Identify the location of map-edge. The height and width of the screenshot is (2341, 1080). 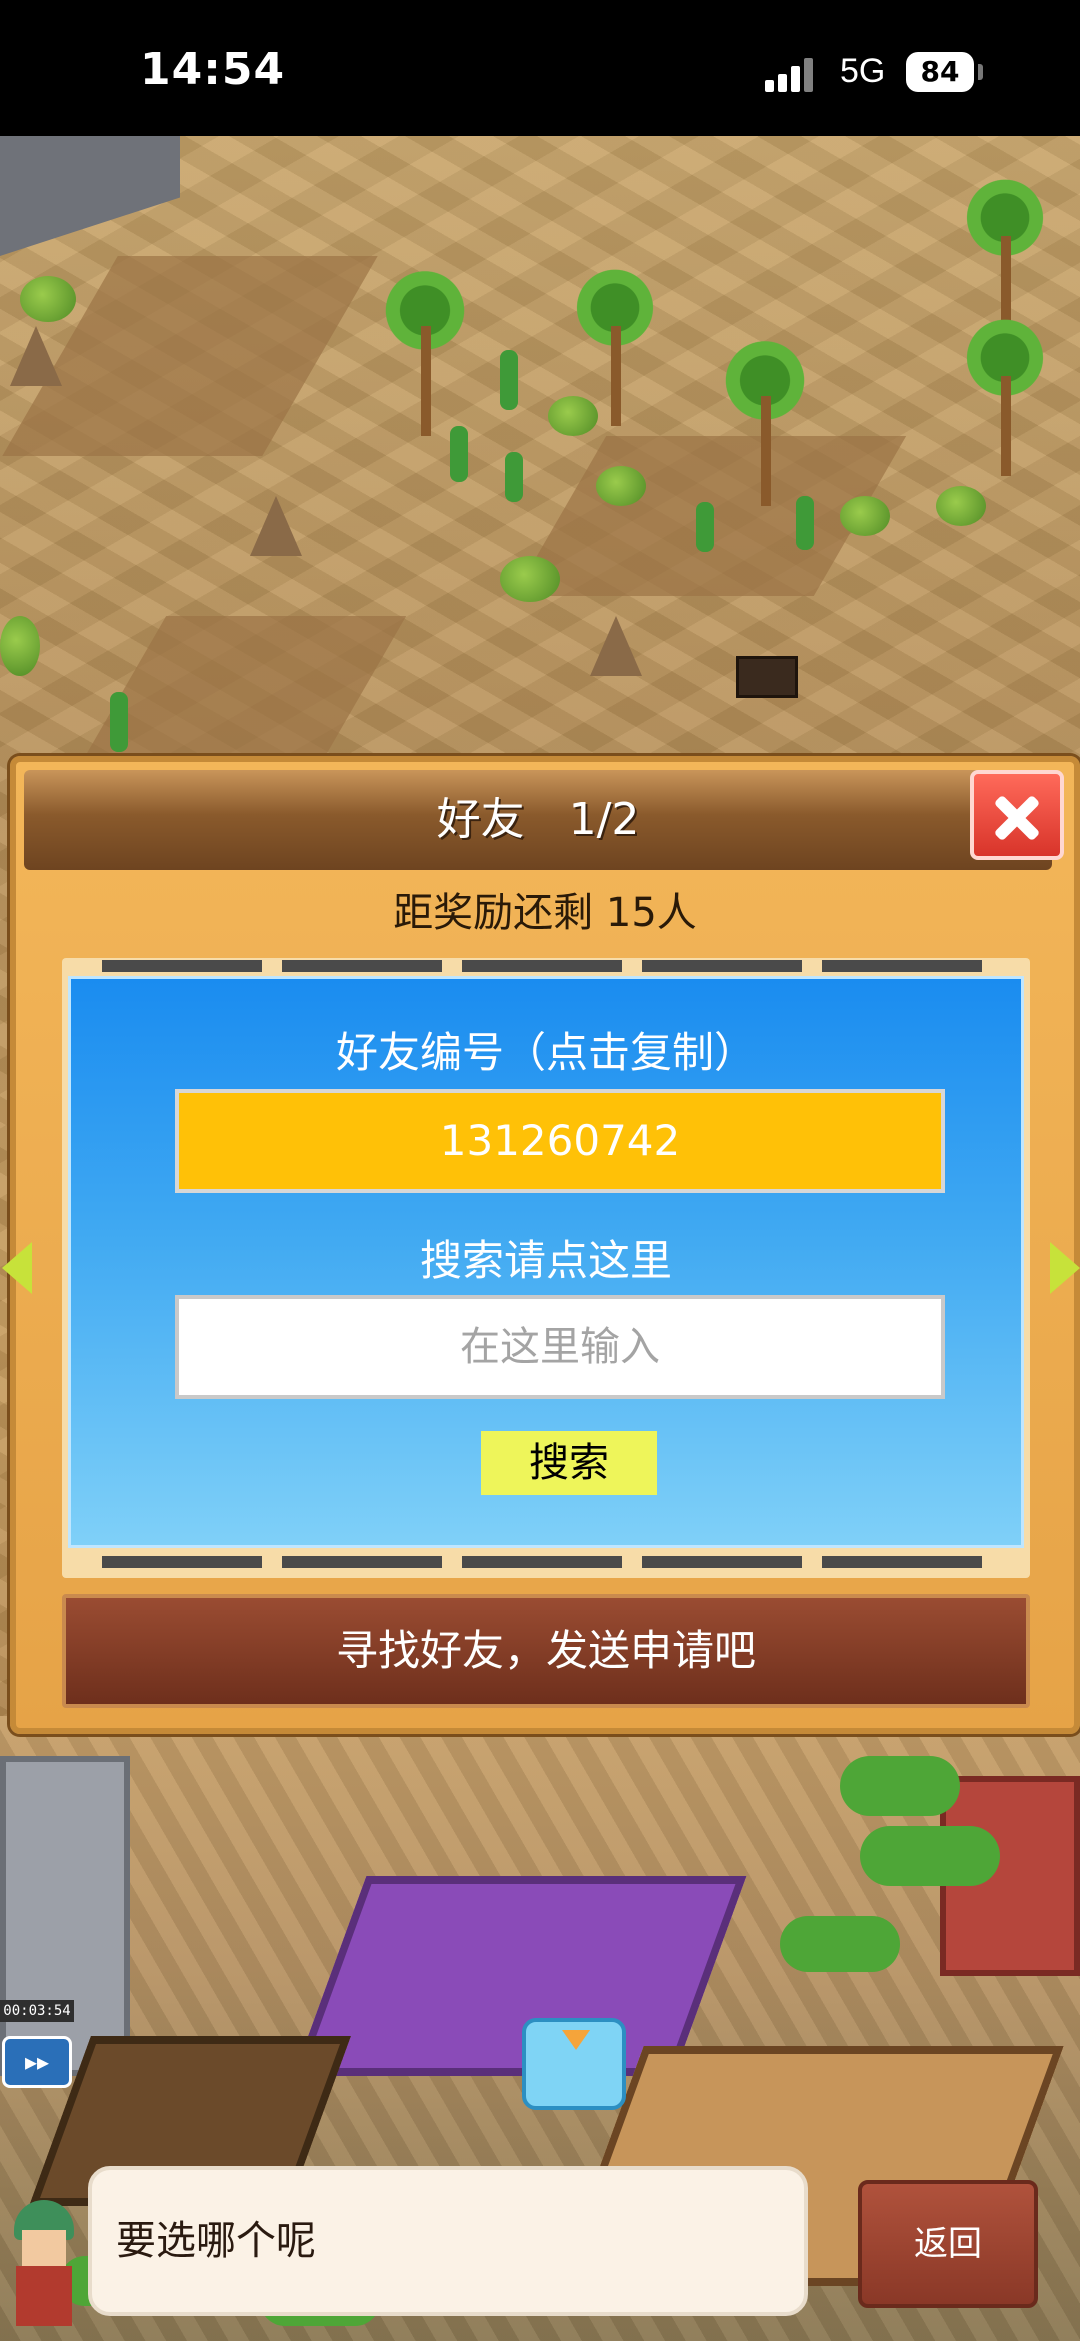
(90, 196).